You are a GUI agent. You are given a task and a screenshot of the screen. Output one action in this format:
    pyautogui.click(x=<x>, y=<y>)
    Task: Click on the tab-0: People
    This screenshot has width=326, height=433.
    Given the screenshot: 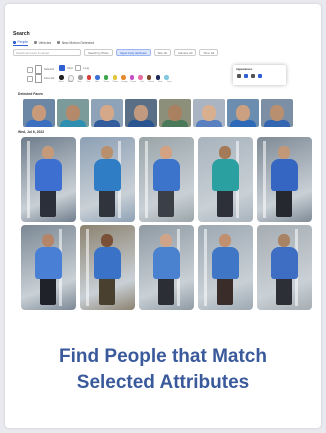 What is the action you would take?
    pyautogui.click(x=21, y=43)
    